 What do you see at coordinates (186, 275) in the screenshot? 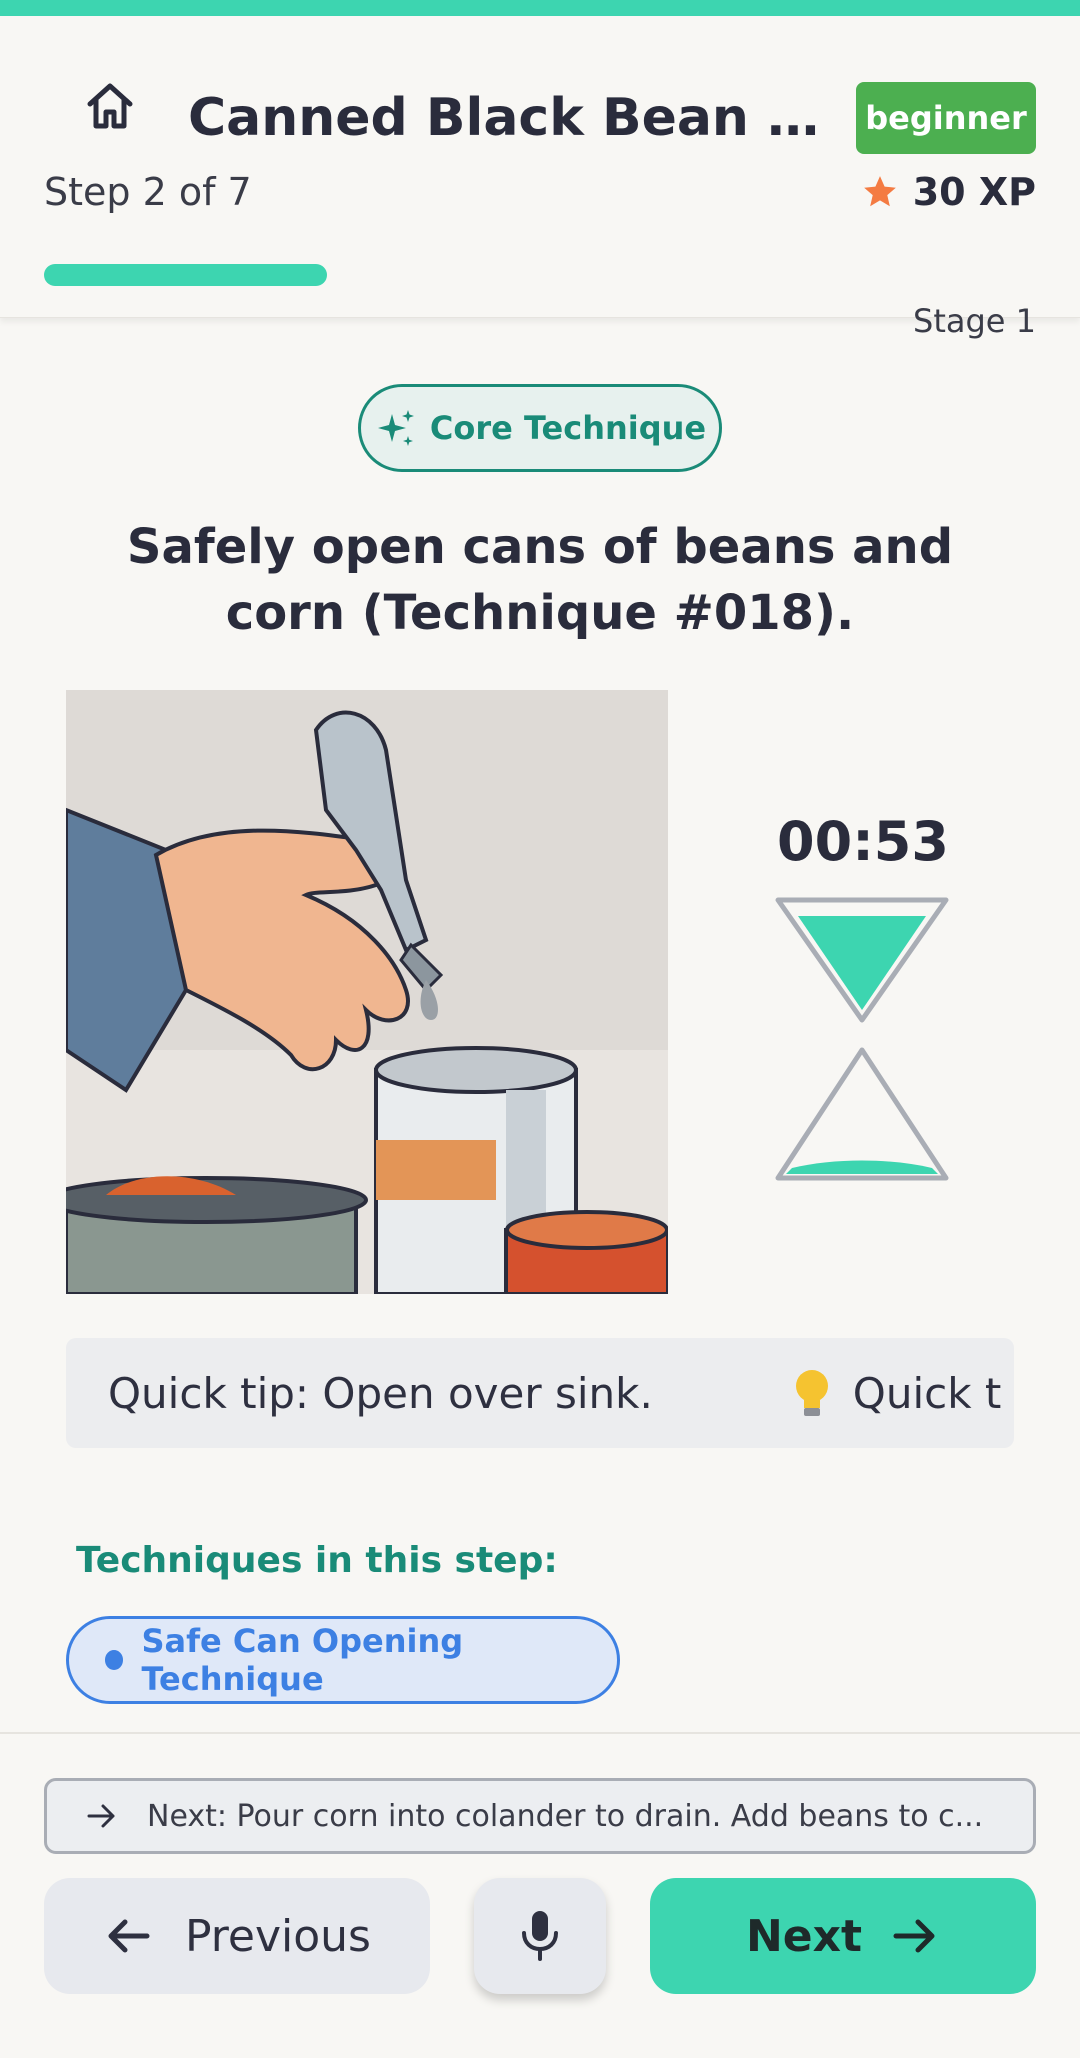
I see `progress-fill` at bounding box center [186, 275].